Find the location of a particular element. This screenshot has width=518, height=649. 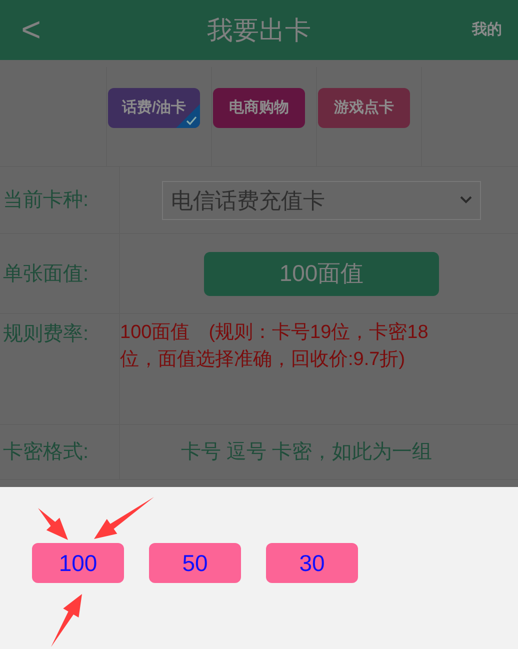

field-label: 卡密格式: is located at coordinates (45, 452).